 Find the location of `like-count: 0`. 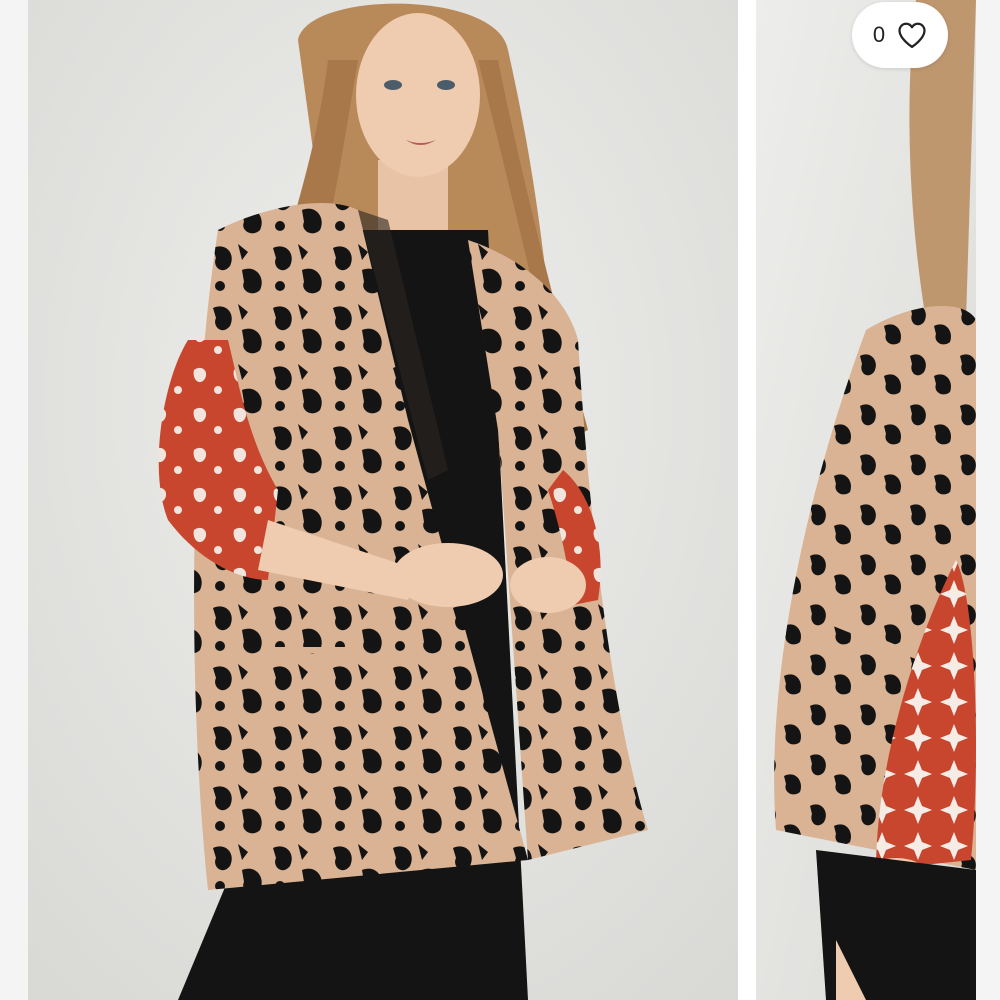

like-count: 0 is located at coordinates (879, 34).